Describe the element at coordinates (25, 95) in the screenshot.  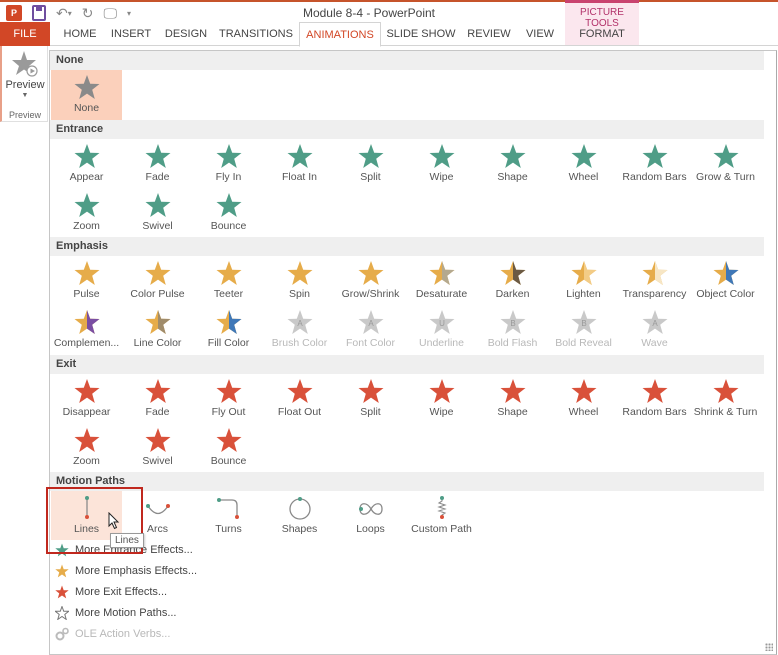
I see `chevron-down-icon: ▼` at that location.